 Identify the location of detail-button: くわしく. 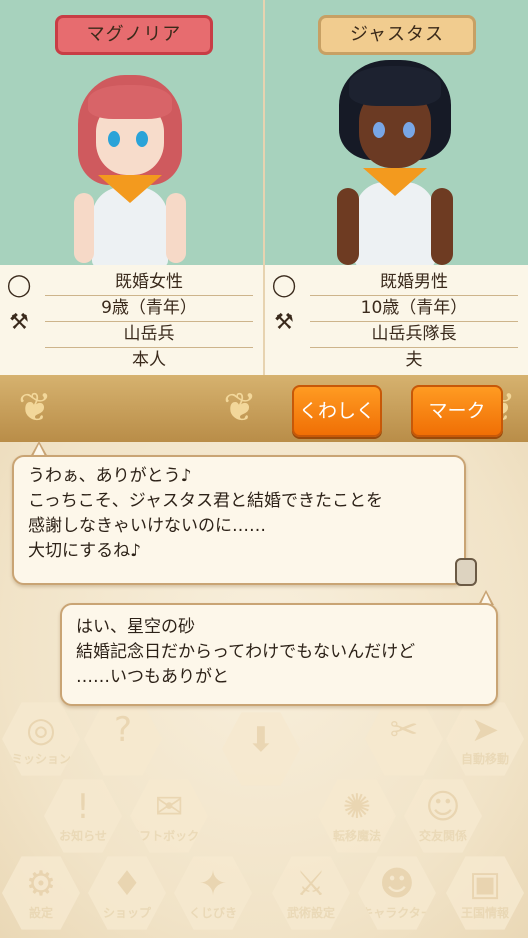
(337, 411).